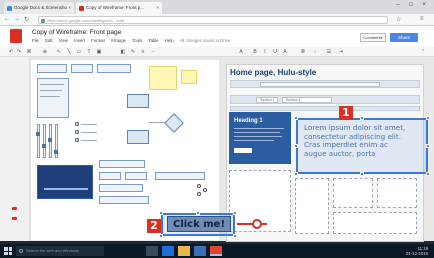 The image size is (434, 258). What do you see at coordinates (11, 52) in the screenshot?
I see `undo-icon: ↶` at bounding box center [11, 52].